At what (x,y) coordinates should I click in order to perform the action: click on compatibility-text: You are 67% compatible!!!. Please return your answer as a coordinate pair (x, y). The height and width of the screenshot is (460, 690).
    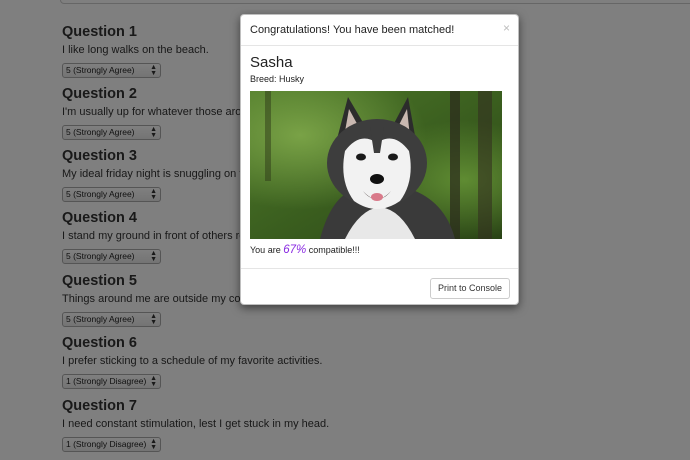
    Looking at the image, I should click on (305, 250).